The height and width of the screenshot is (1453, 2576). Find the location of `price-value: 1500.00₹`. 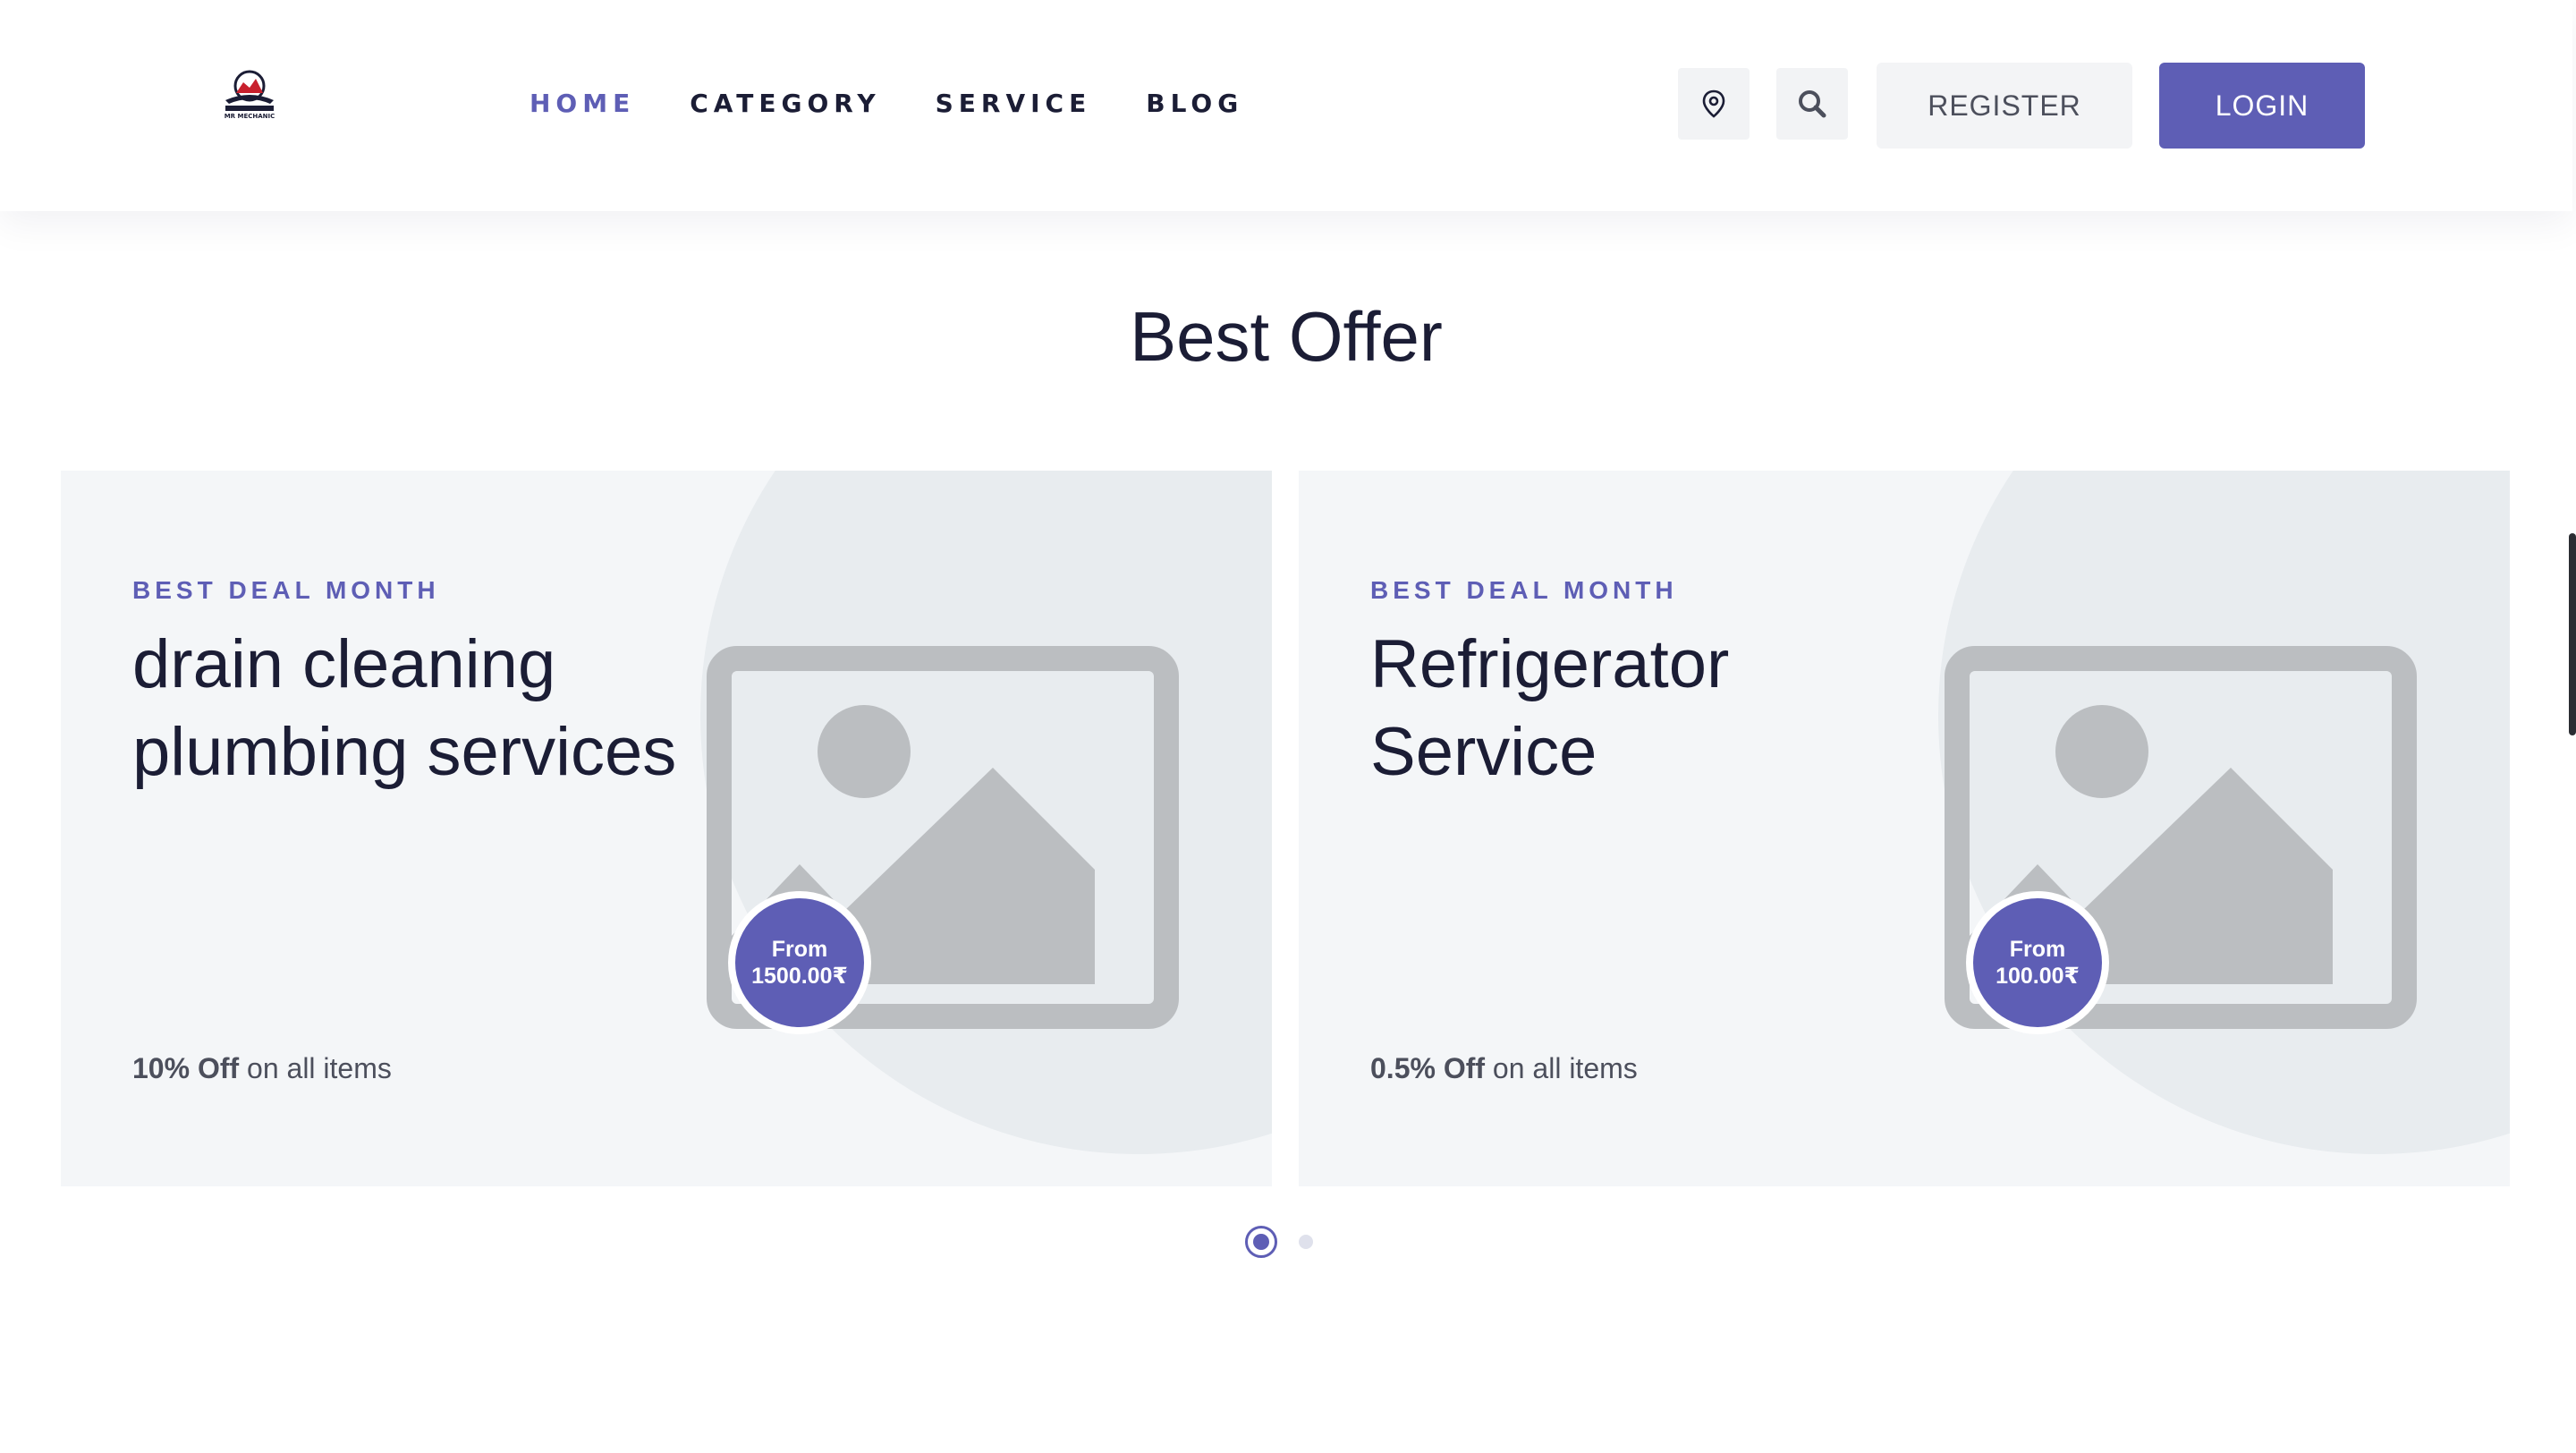

price-value: 1500.00₹ is located at coordinates (799, 976).